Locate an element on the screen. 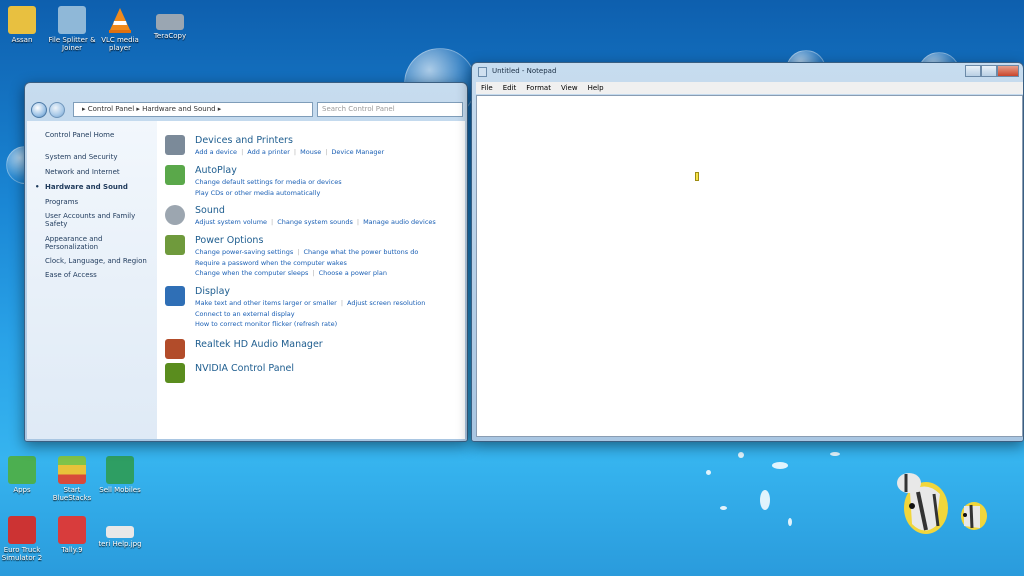 This screenshot has width=1024, height=576. tally-icon is located at coordinates (72, 530).